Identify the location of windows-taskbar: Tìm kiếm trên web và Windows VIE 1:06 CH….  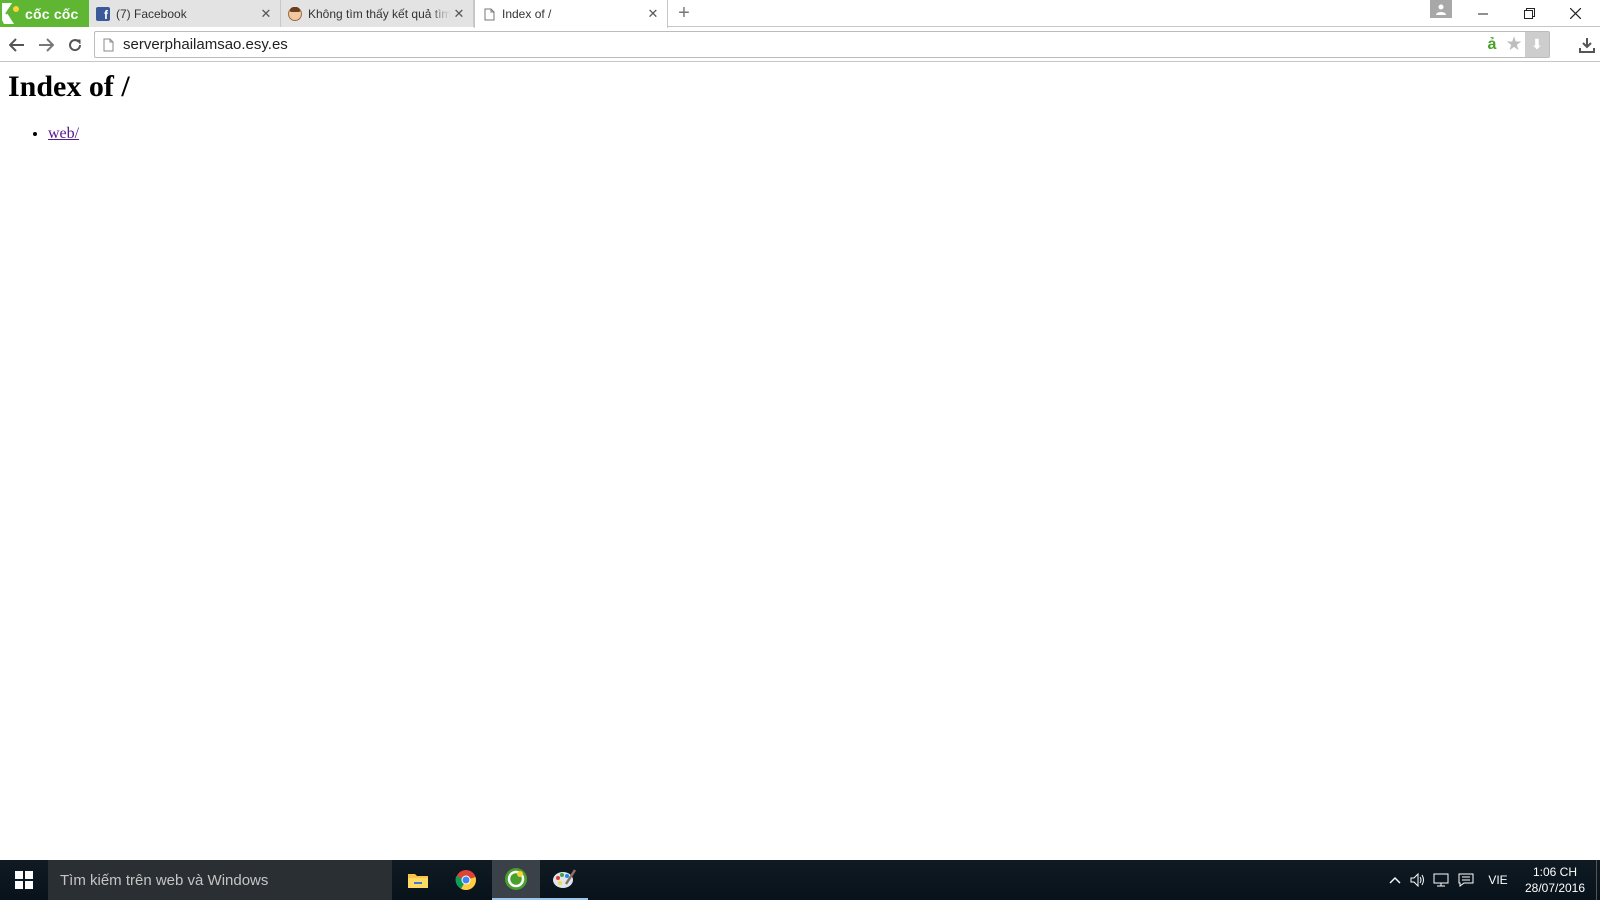
(800, 880).